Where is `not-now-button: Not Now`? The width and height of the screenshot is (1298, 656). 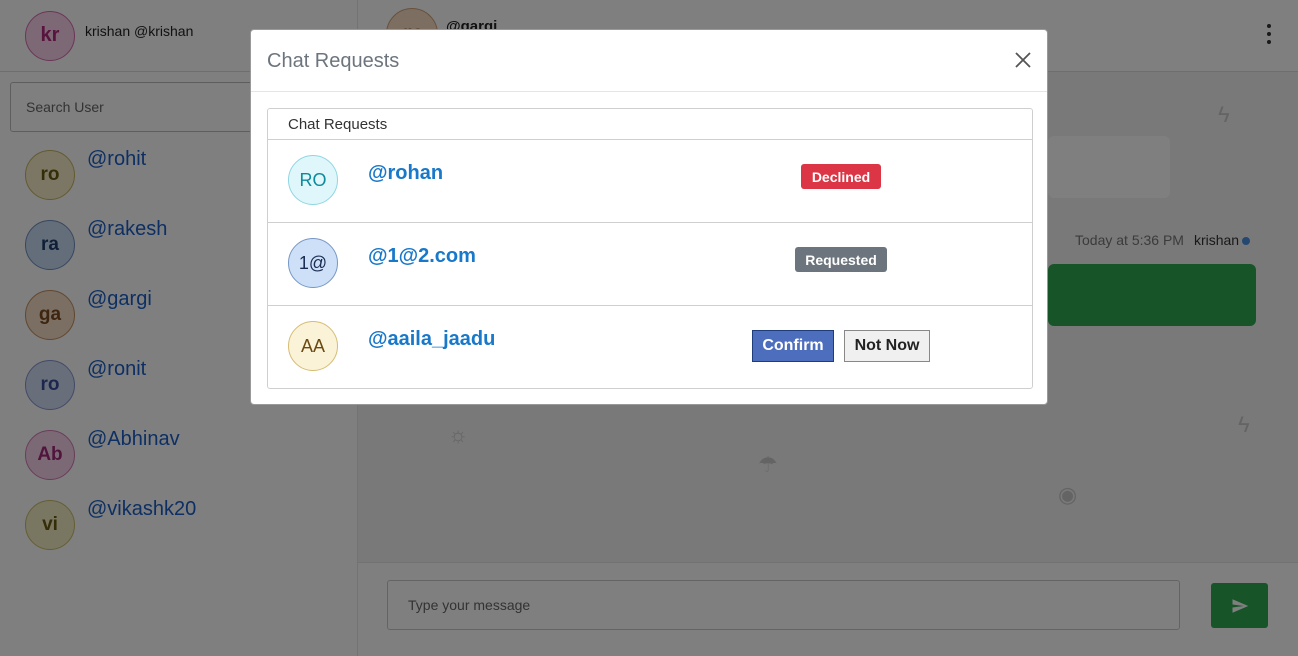 not-now-button: Not Now is located at coordinates (887, 346).